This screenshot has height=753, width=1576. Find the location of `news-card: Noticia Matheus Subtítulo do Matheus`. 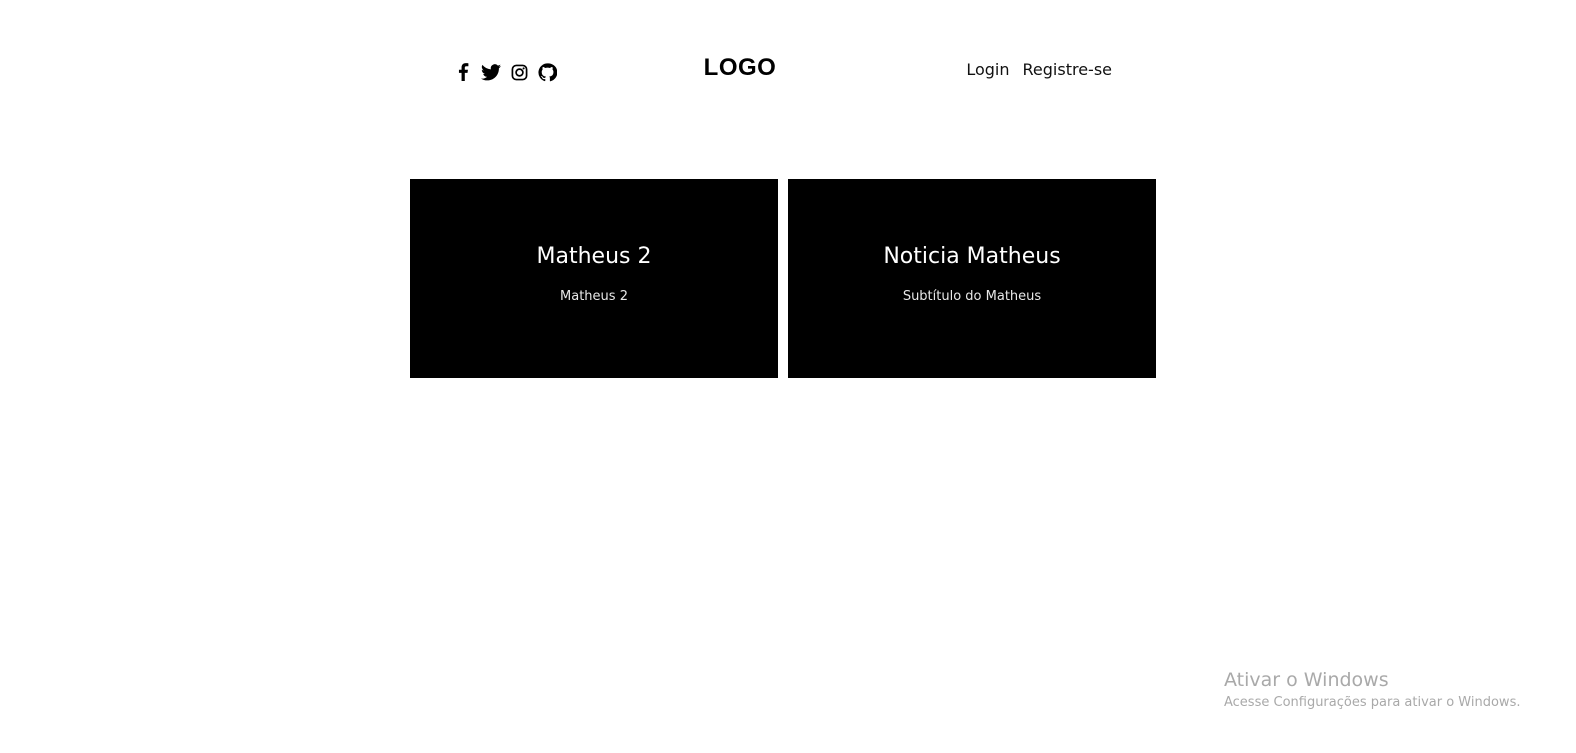

news-card: Noticia Matheus Subtítulo do Matheus is located at coordinates (972, 278).